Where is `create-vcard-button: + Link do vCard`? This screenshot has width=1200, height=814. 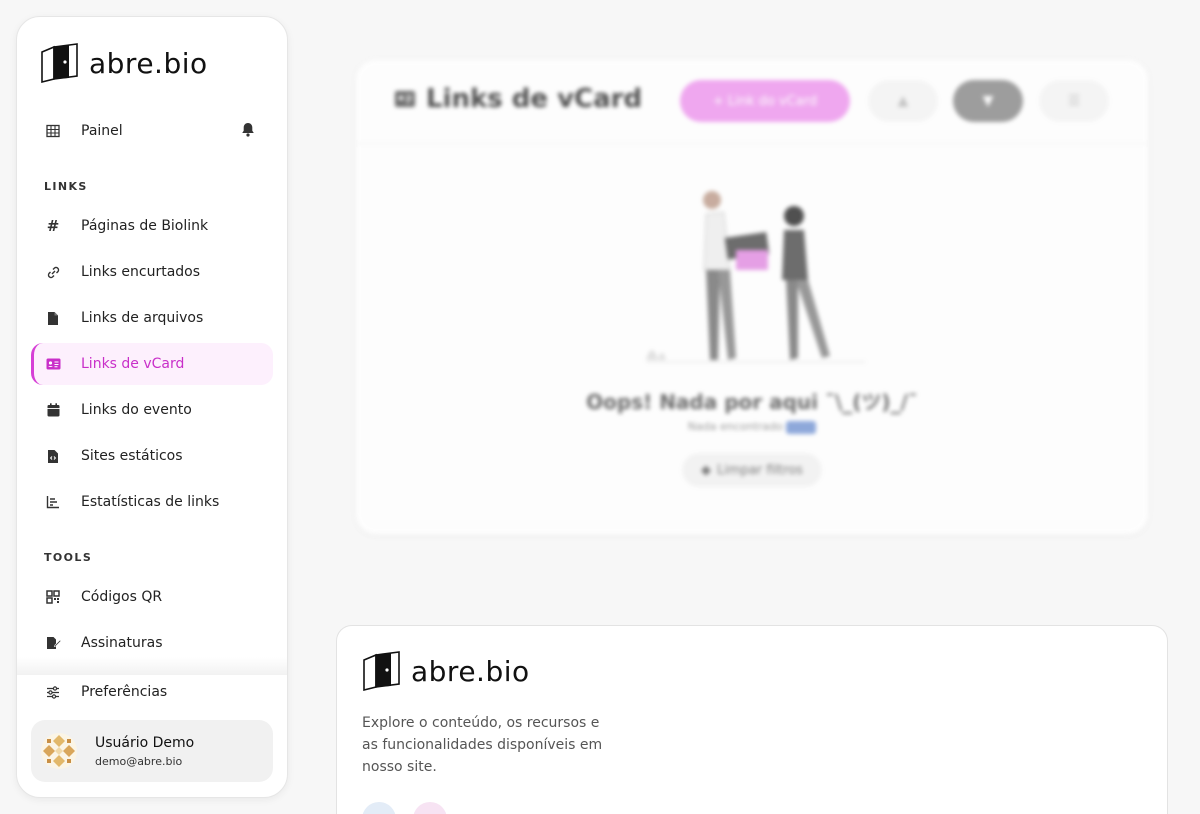
create-vcard-button: + Link do vCard is located at coordinates (765, 101).